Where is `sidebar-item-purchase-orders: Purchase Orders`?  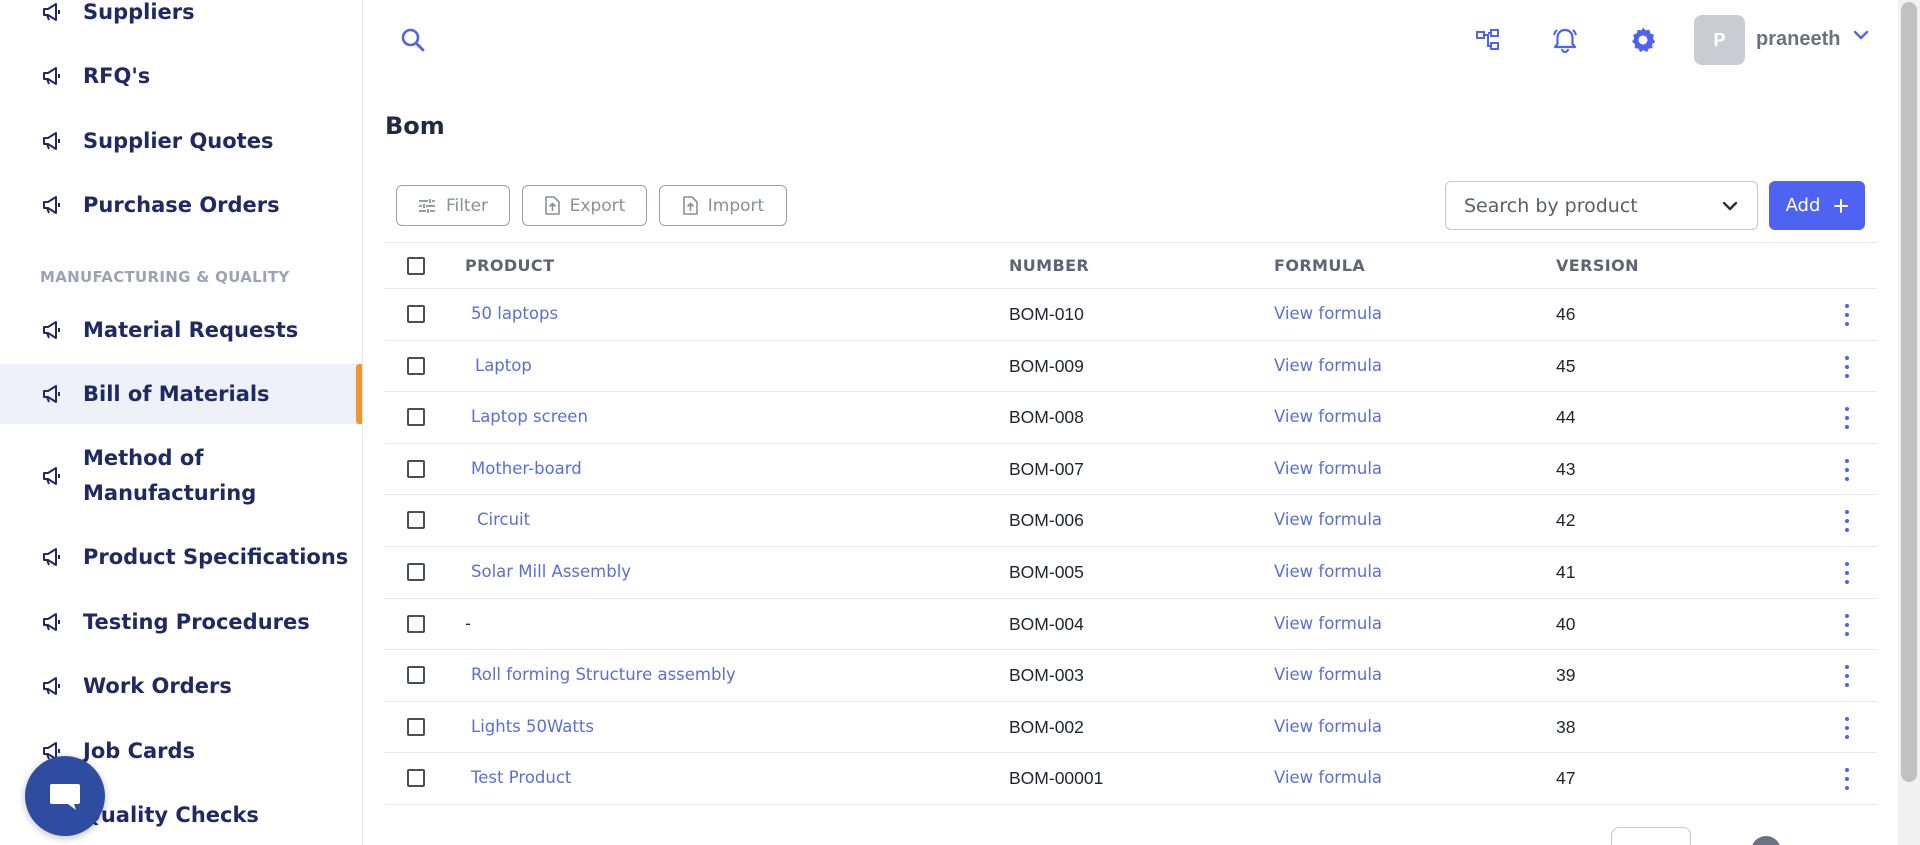 sidebar-item-purchase-orders: Purchase Orders is located at coordinates (181, 205).